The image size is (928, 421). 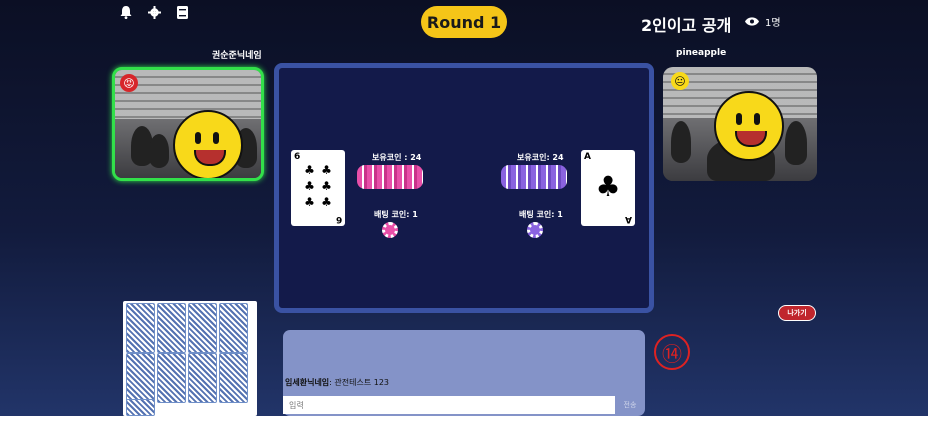 What do you see at coordinates (763, 21) in the screenshot?
I see `viewer-count: 1명` at bounding box center [763, 21].